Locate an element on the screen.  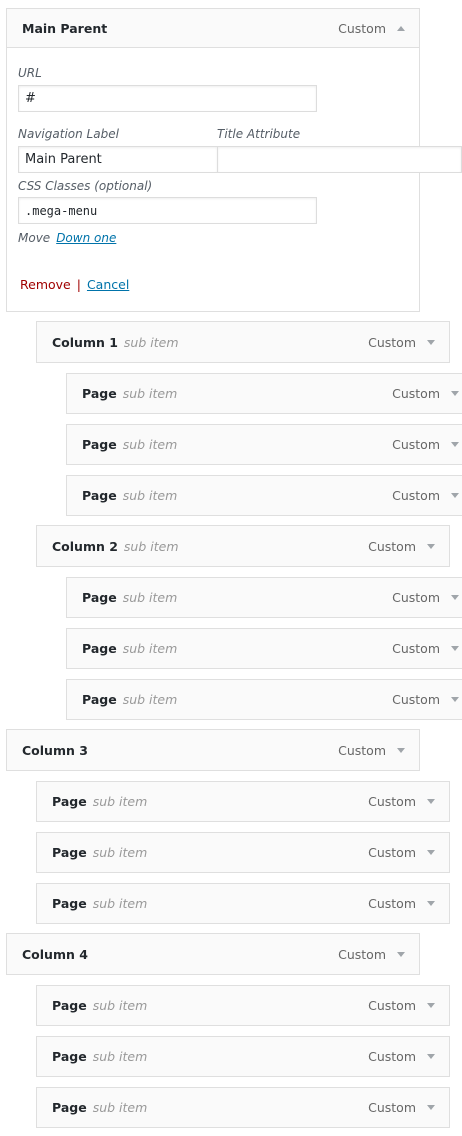
navigation-label-input: Main Parent is located at coordinates (118, 159).